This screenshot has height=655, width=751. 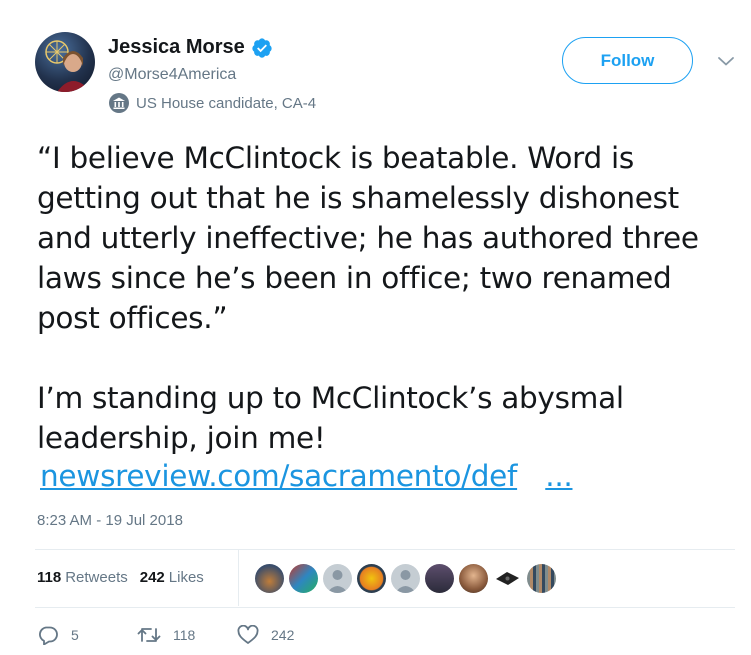 I want to click on like-icon, so click(x=248, y=634).